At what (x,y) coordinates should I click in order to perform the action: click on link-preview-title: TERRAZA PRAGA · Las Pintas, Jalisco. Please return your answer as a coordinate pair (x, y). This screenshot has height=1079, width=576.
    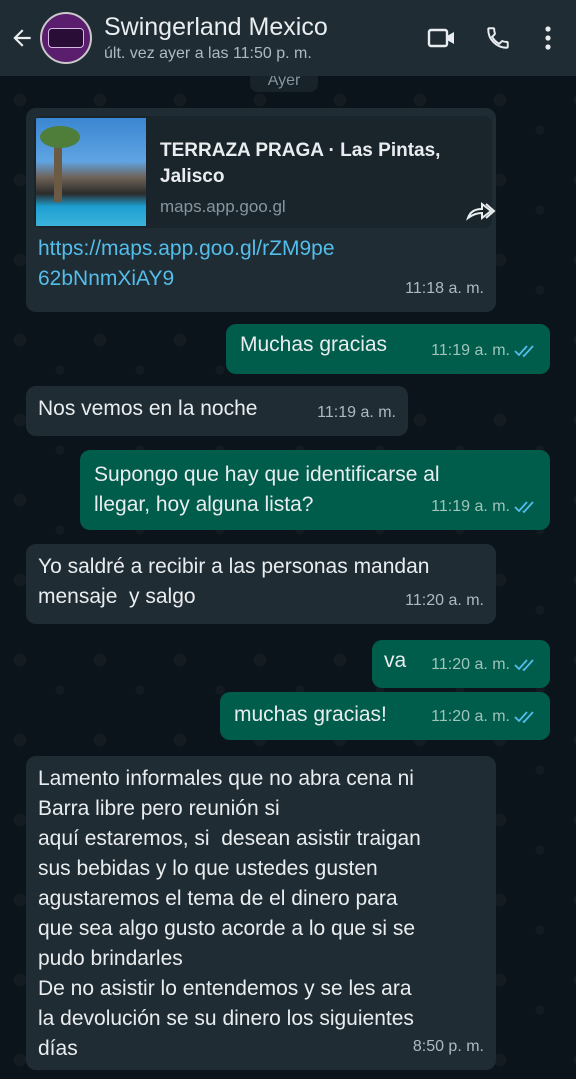
    Looking at the image, I should click on (300, 163).